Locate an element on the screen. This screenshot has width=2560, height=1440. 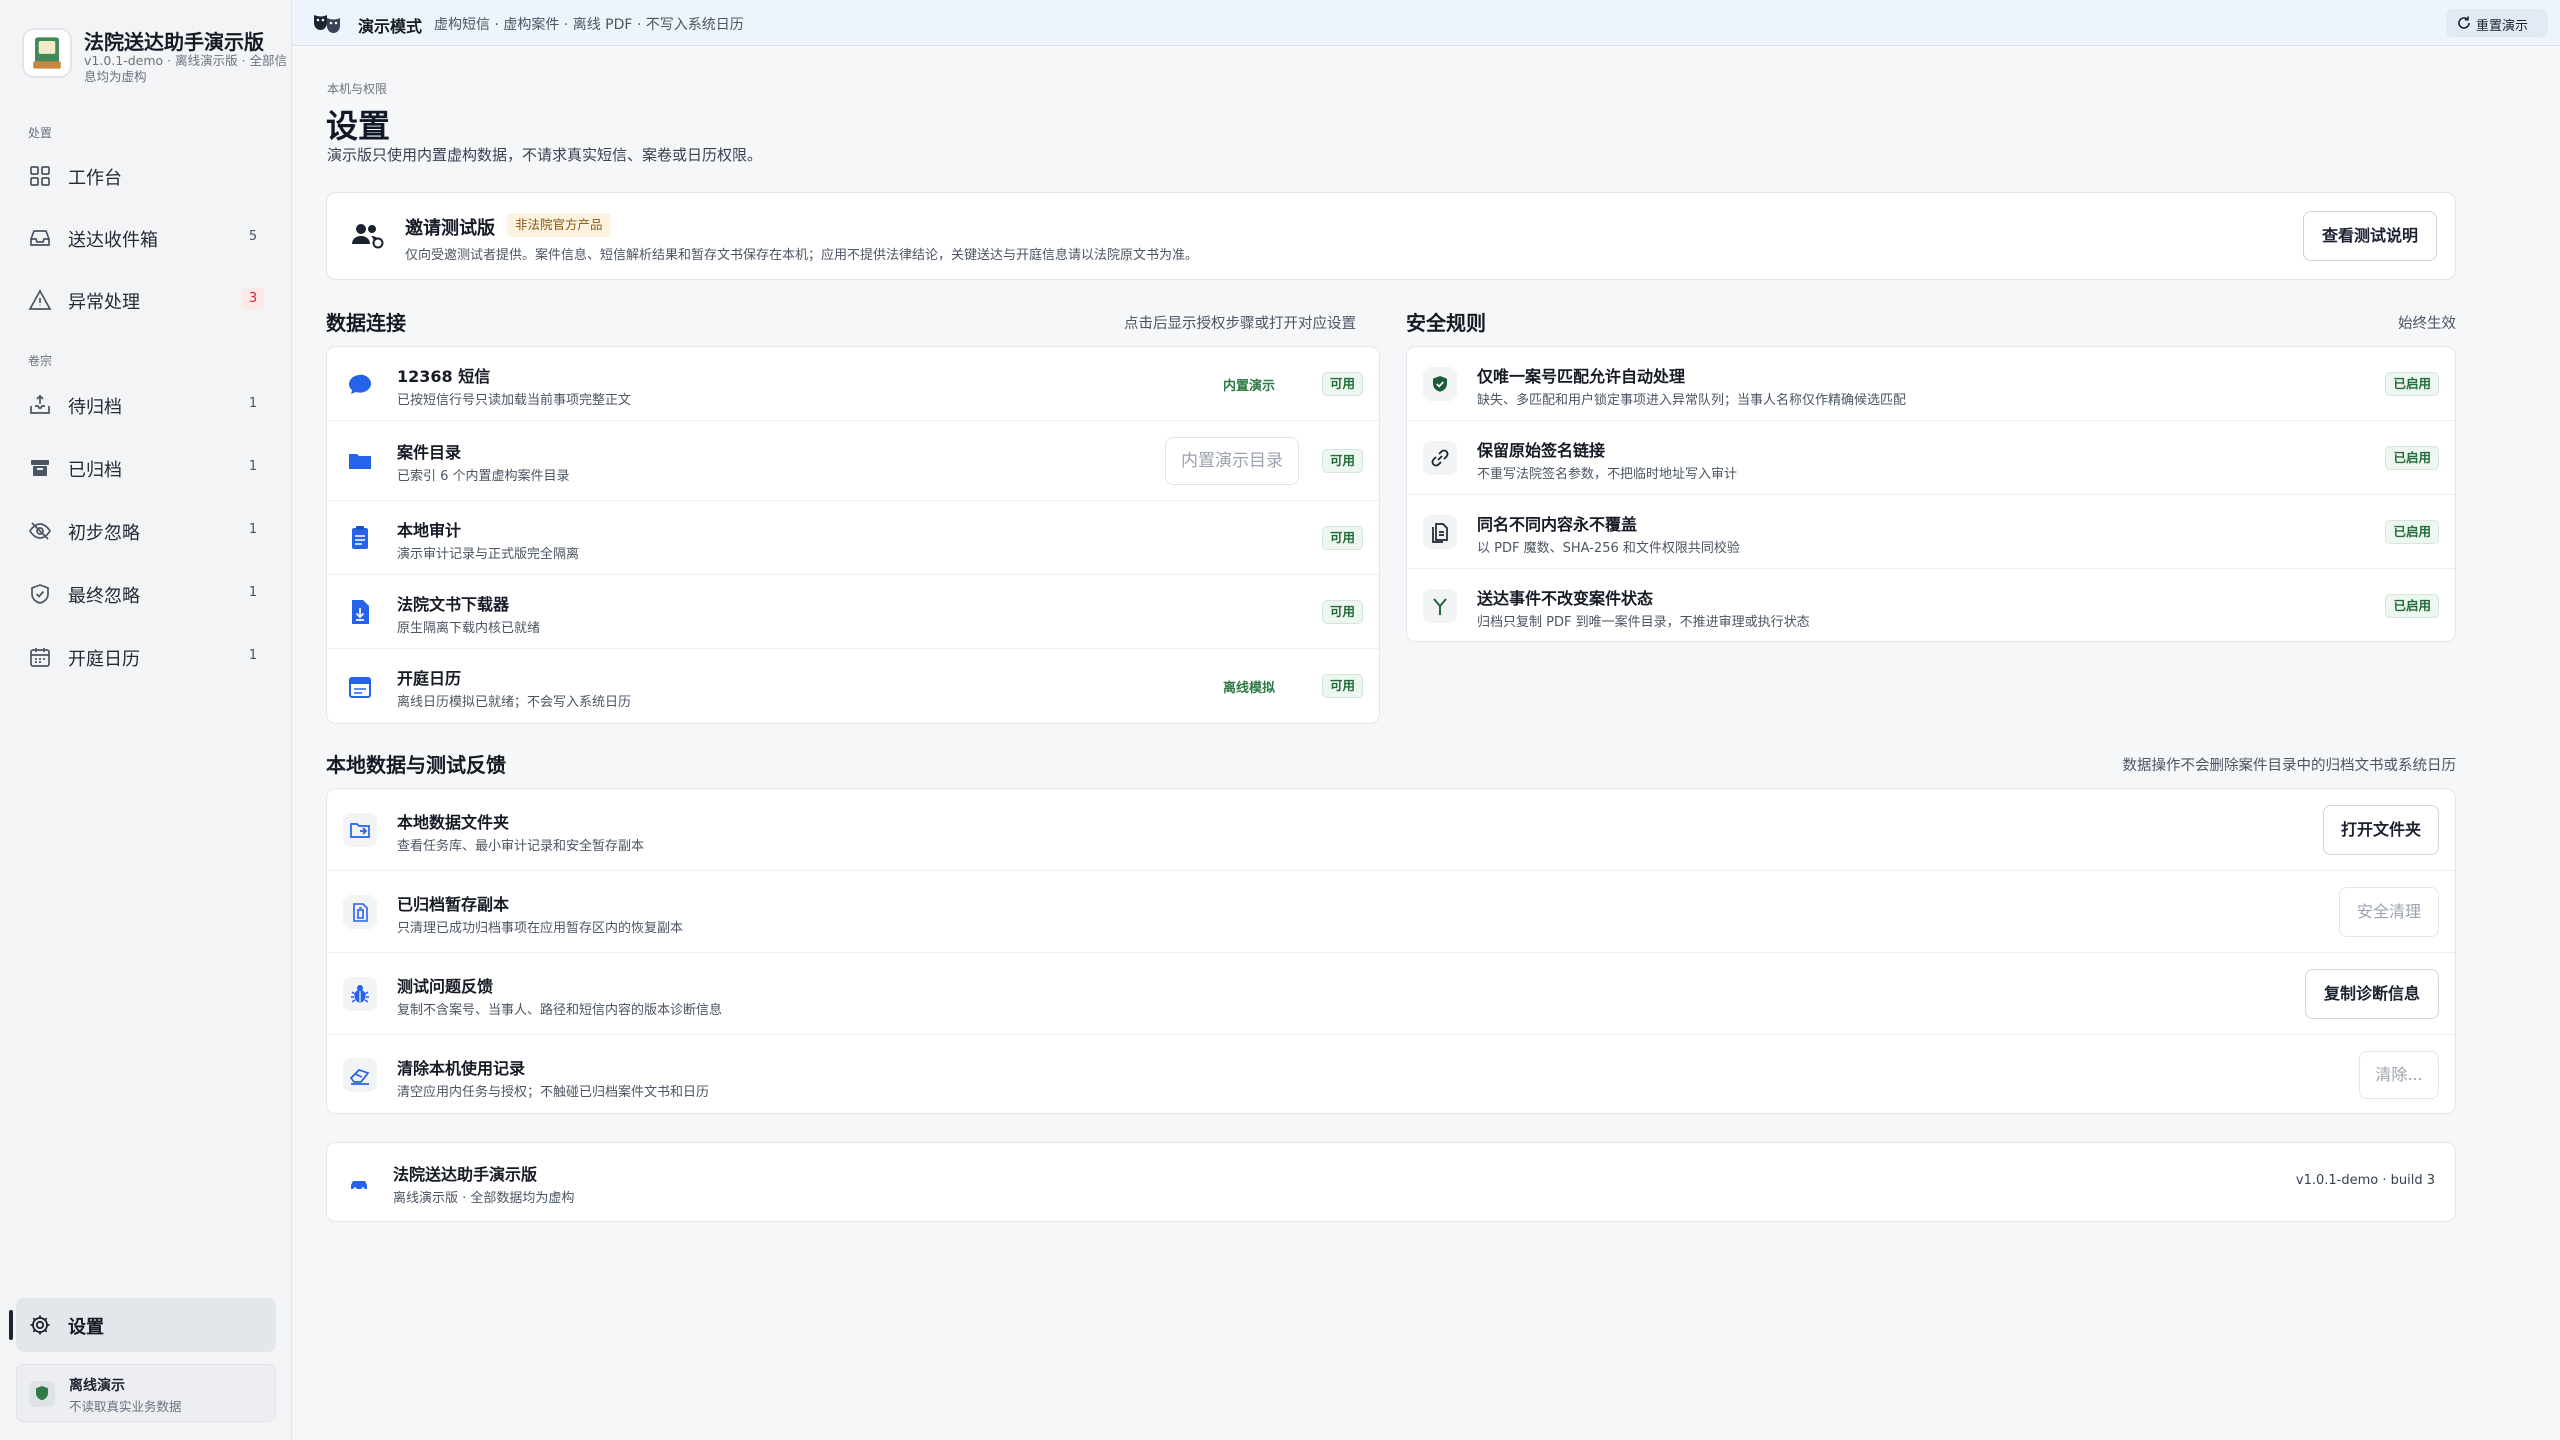
breadcrumb: 本机与权限 is located at coordinates (357, 89).